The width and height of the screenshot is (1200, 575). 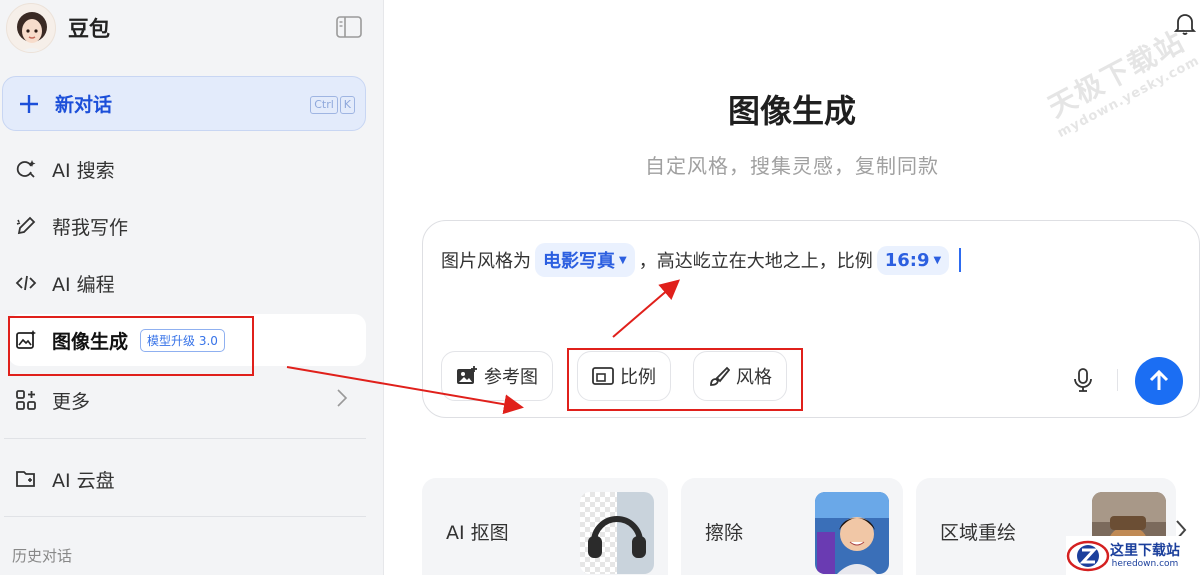 I want to click on style-chip-label: 电影写真, so click(x=579, y=261).